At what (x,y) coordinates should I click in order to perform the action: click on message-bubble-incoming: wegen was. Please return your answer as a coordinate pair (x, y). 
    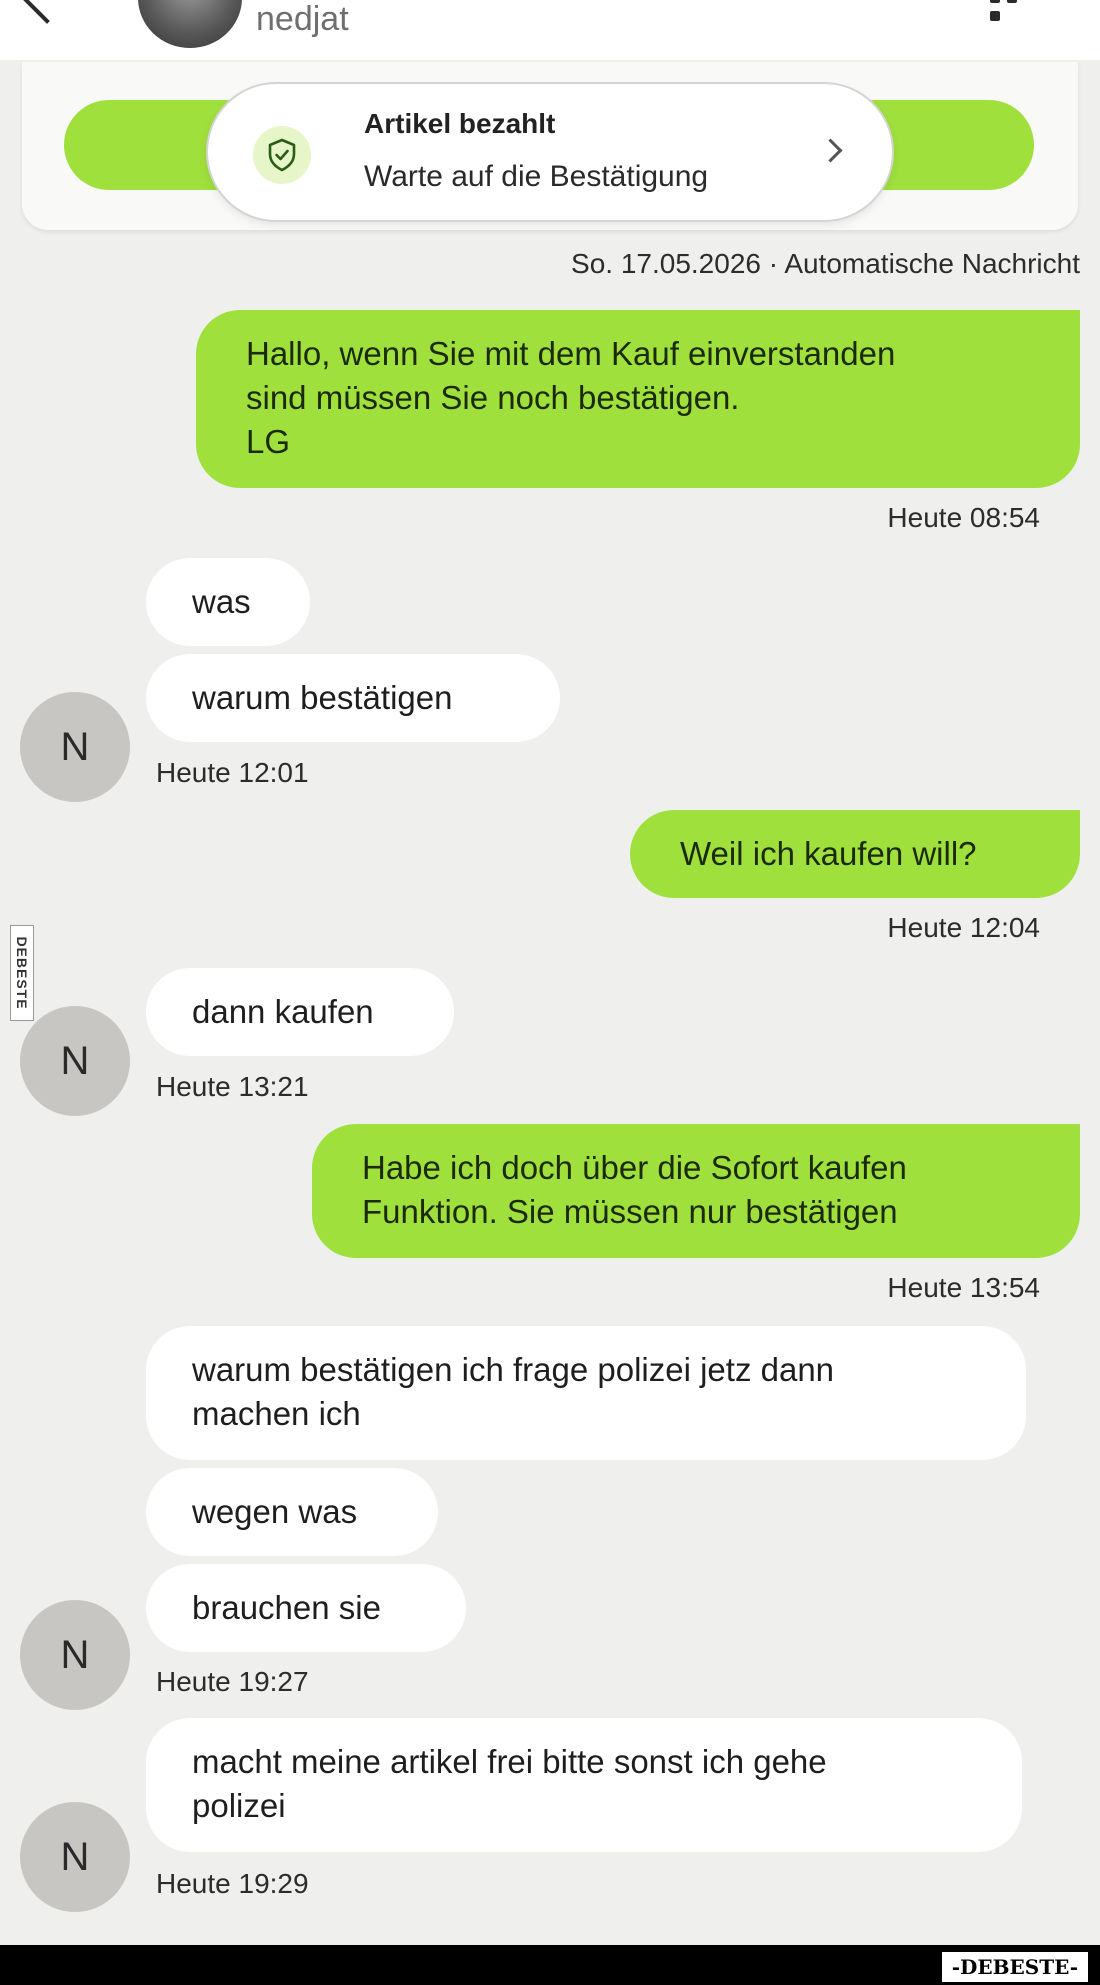
    Looking at the image, I should click on (292, 1512).